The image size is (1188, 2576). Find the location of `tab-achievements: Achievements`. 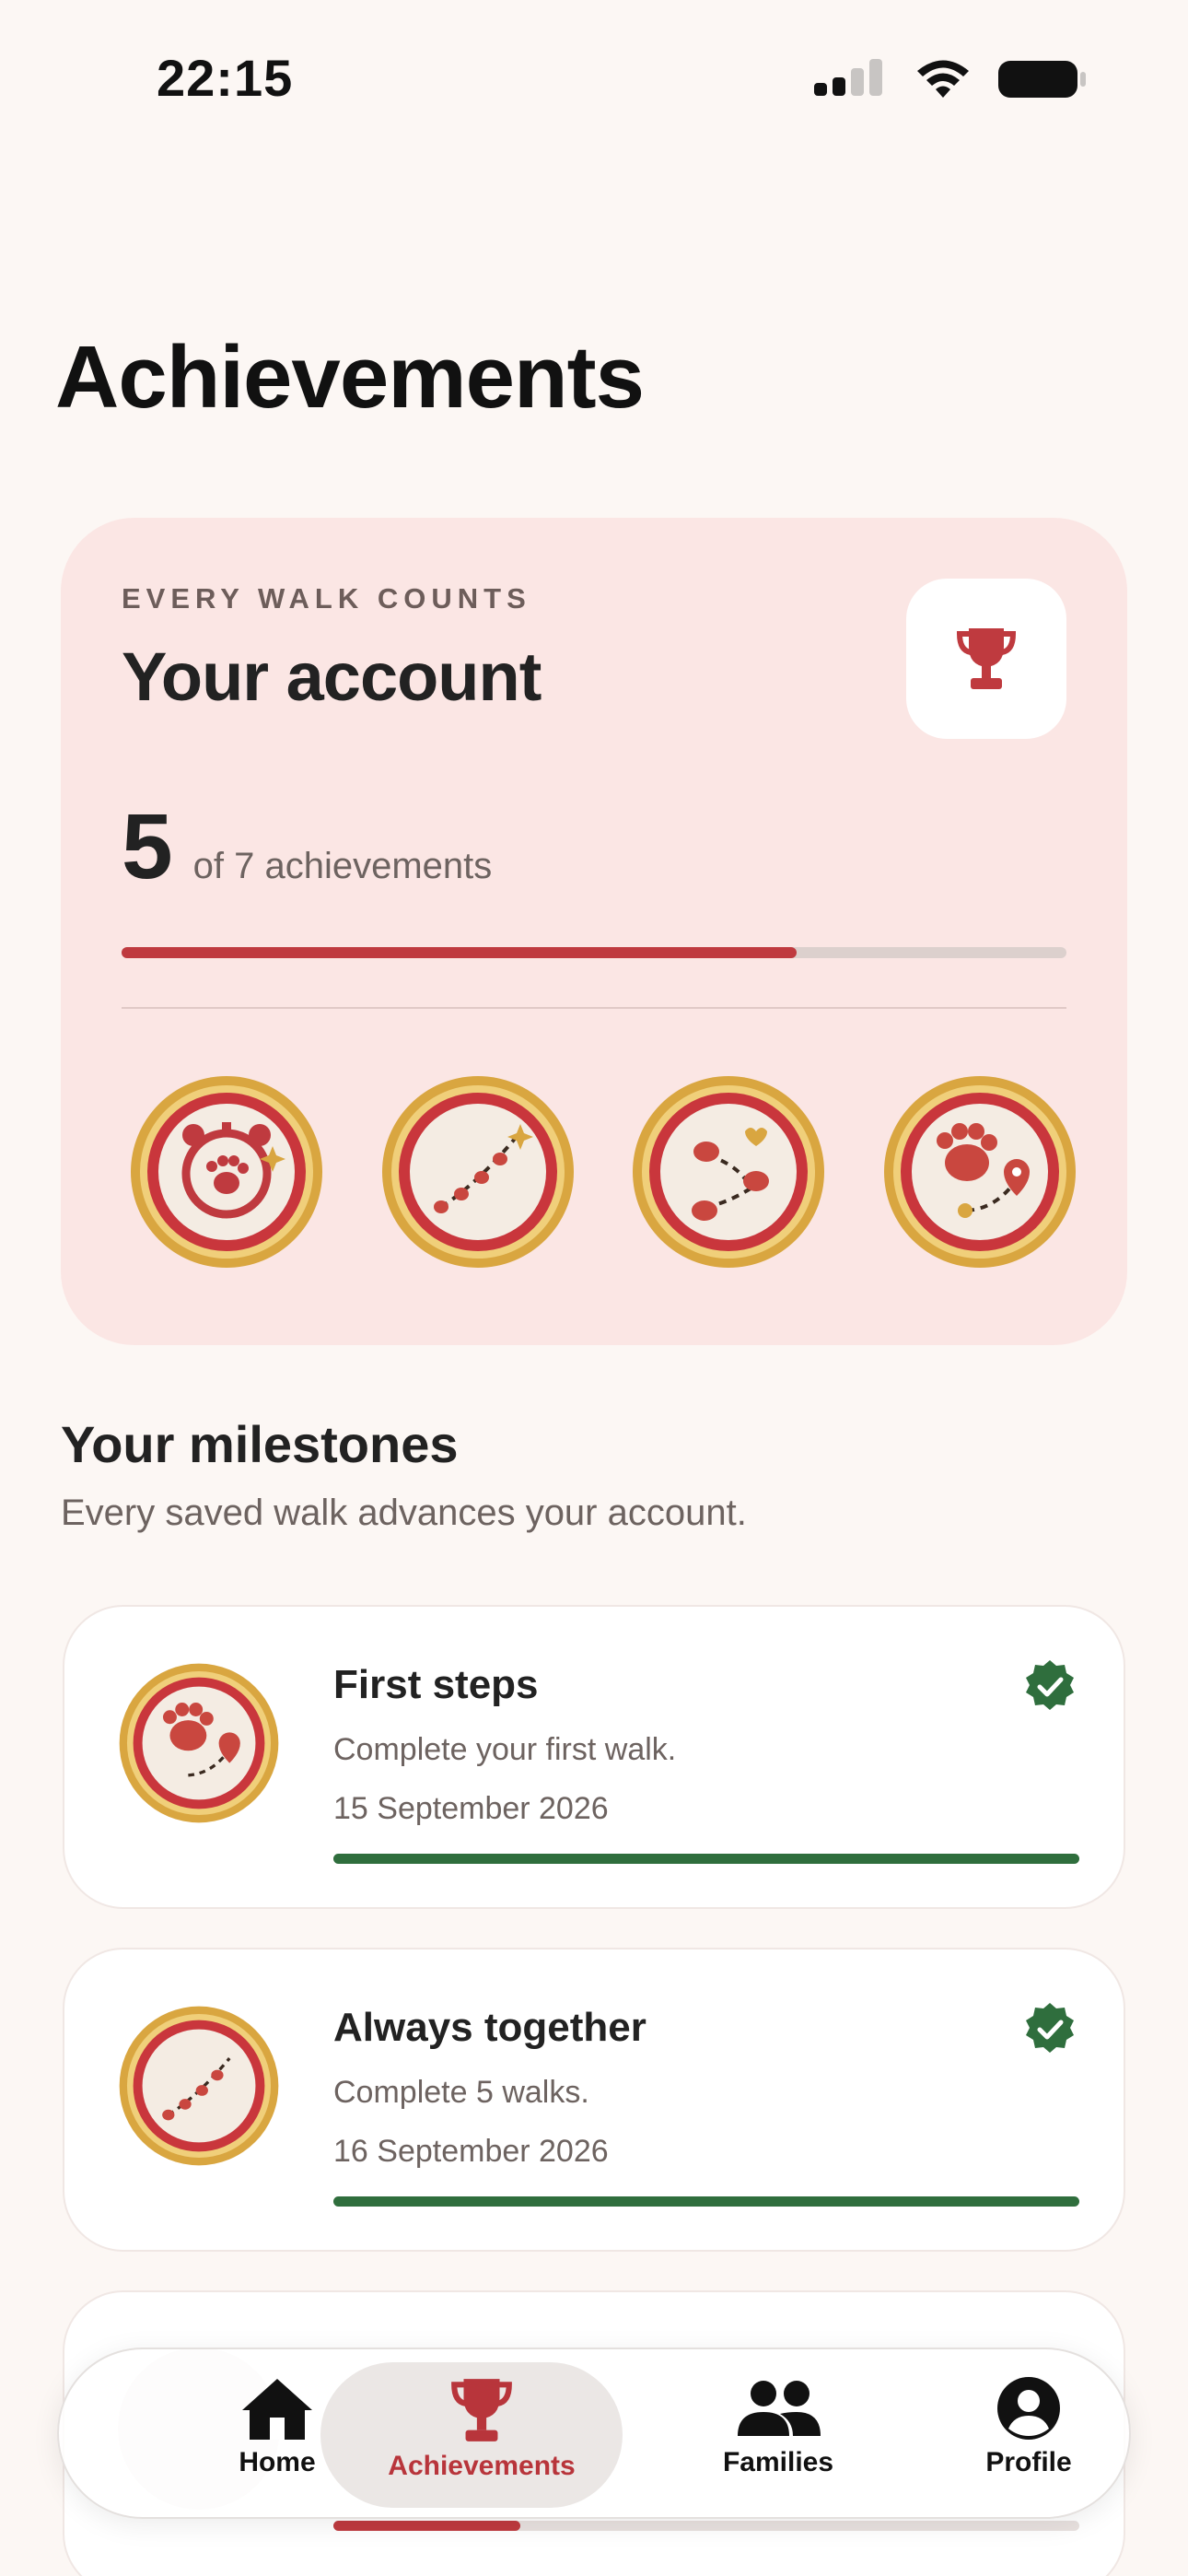

tab-achievements: Achievements is located at coordinates (482, 2437).